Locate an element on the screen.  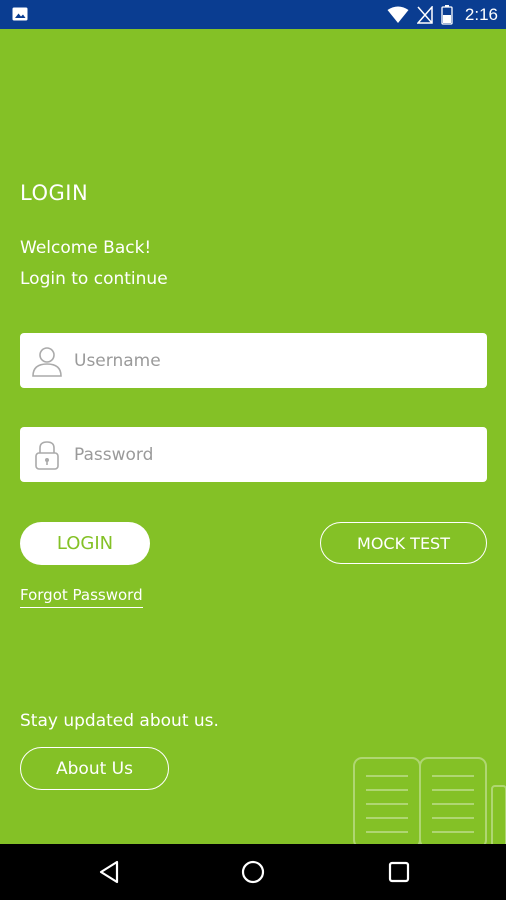
forgot-password-link: Forgot Password is located at coordinates (81, 597).